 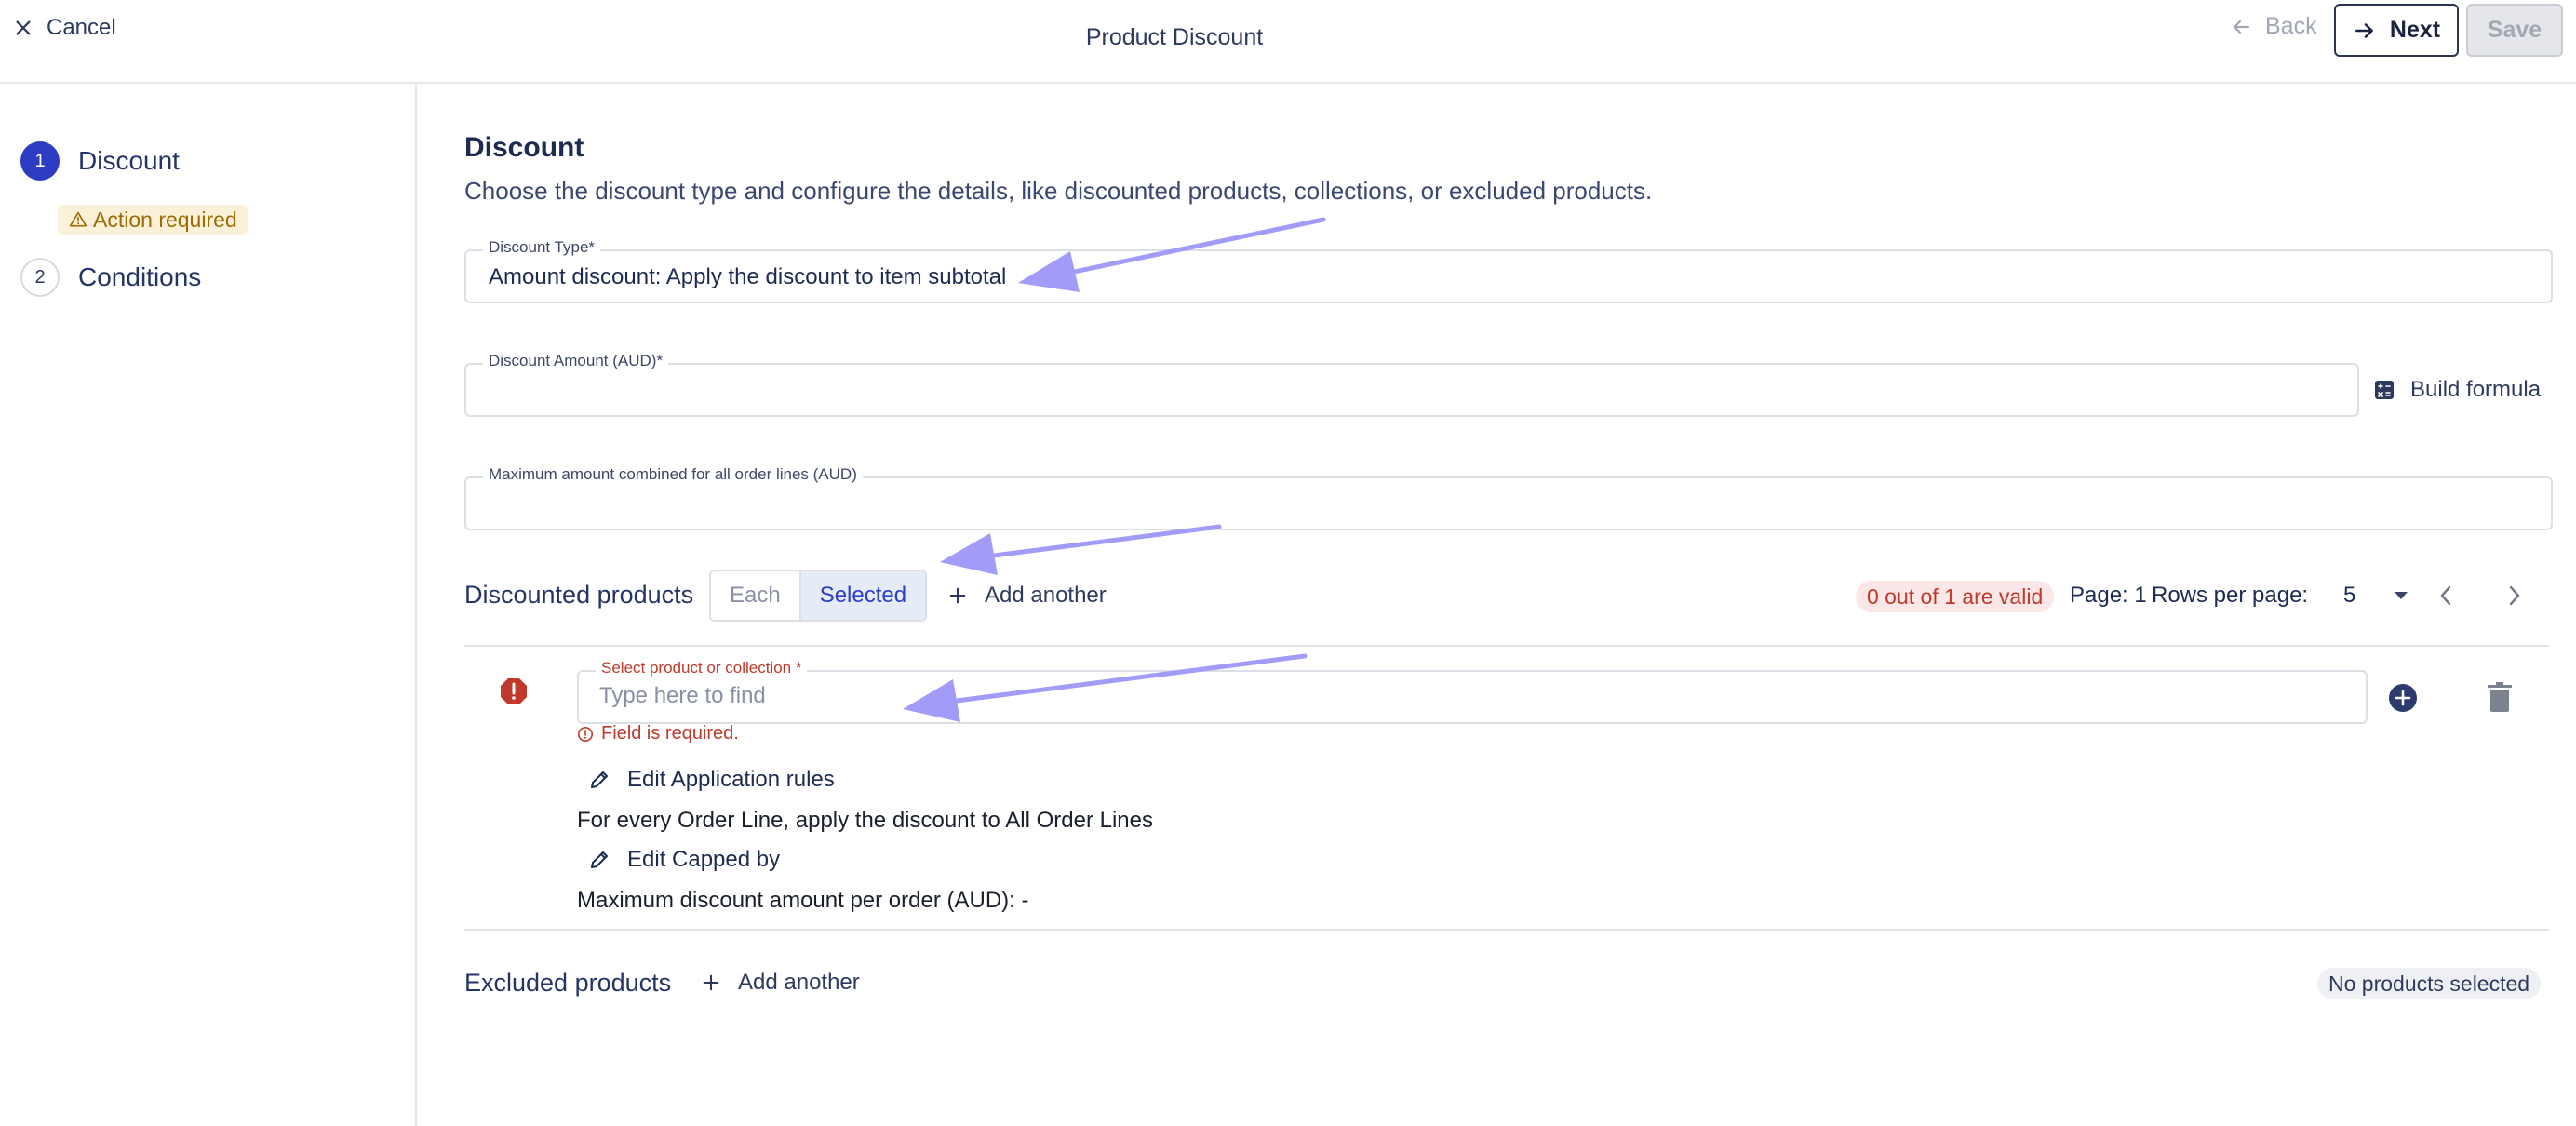 What do you see at coordinates (40, 277) in the screenshot?
I see `step-number: 2` at bounding box center [40, 277].